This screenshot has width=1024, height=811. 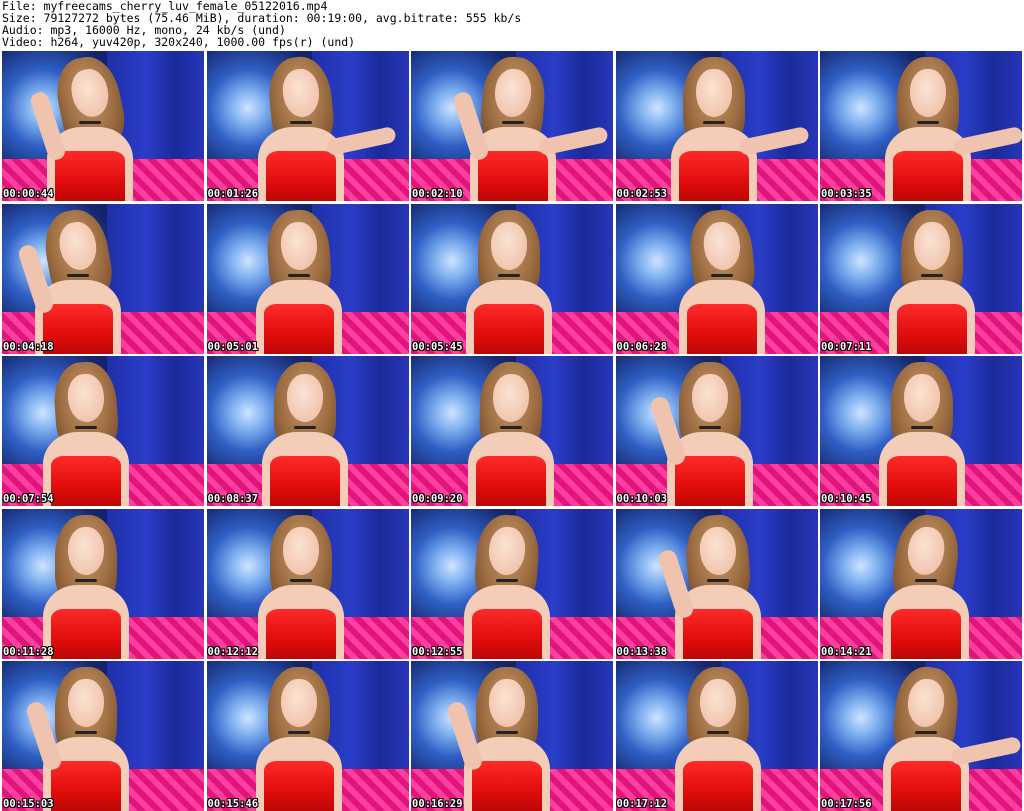 I want to click on video-thumbnail: 00:14:21, so click(x=921, y=583).